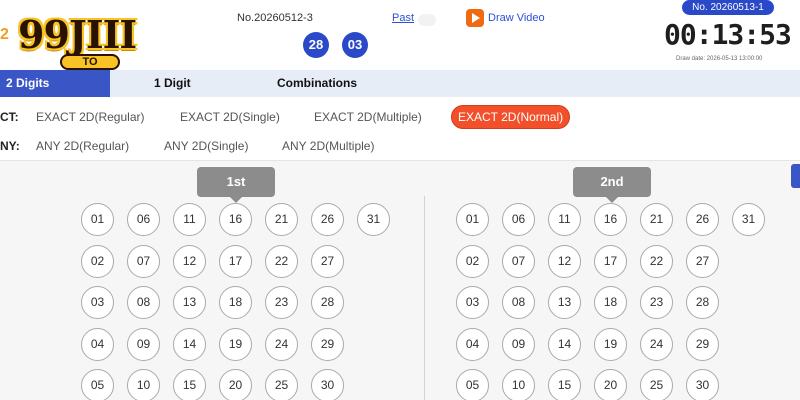 The width and height of the screenshot is (800, 400). What do you see at coordinates (511, 117) in the screenshot?
I see `option-exact-2d-normal: EXACT 2D(Normal)` at bounding box center [511, 117].